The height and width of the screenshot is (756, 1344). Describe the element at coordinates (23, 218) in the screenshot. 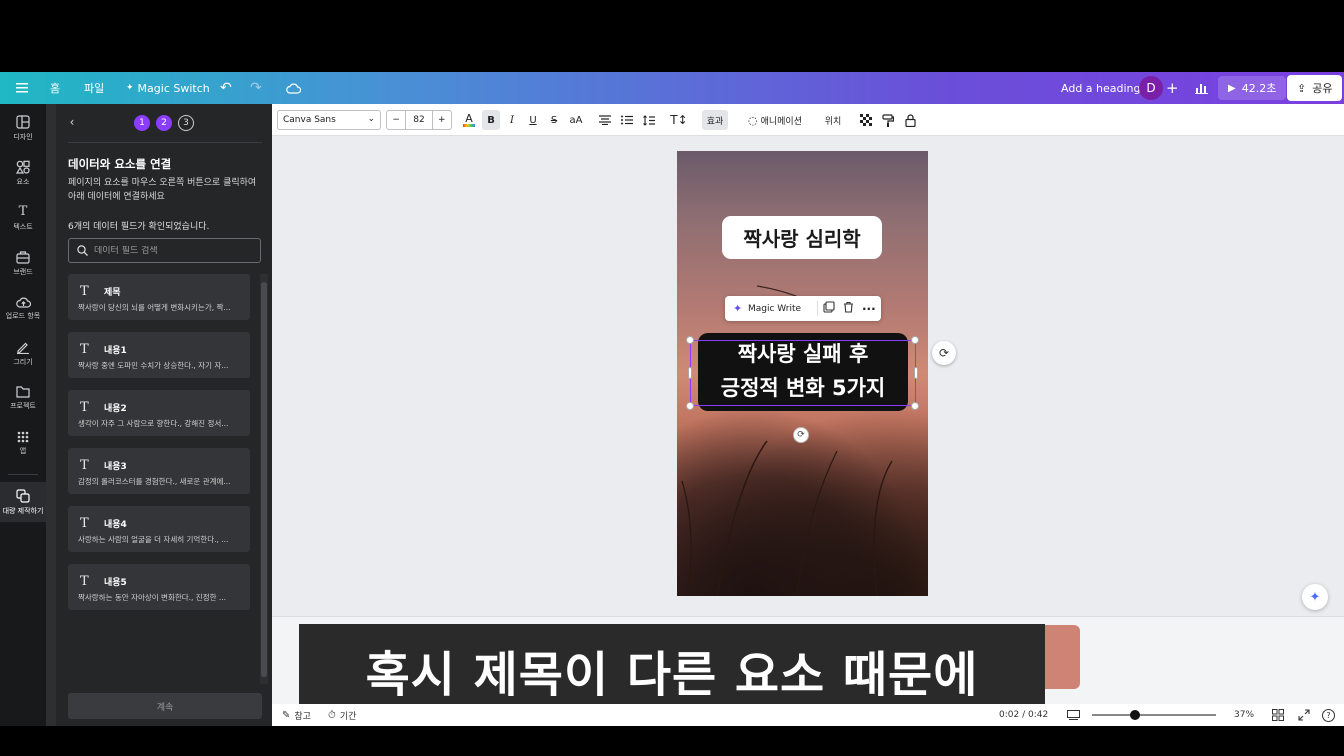

I see `rail-item-text: T 텍스트` at that location.